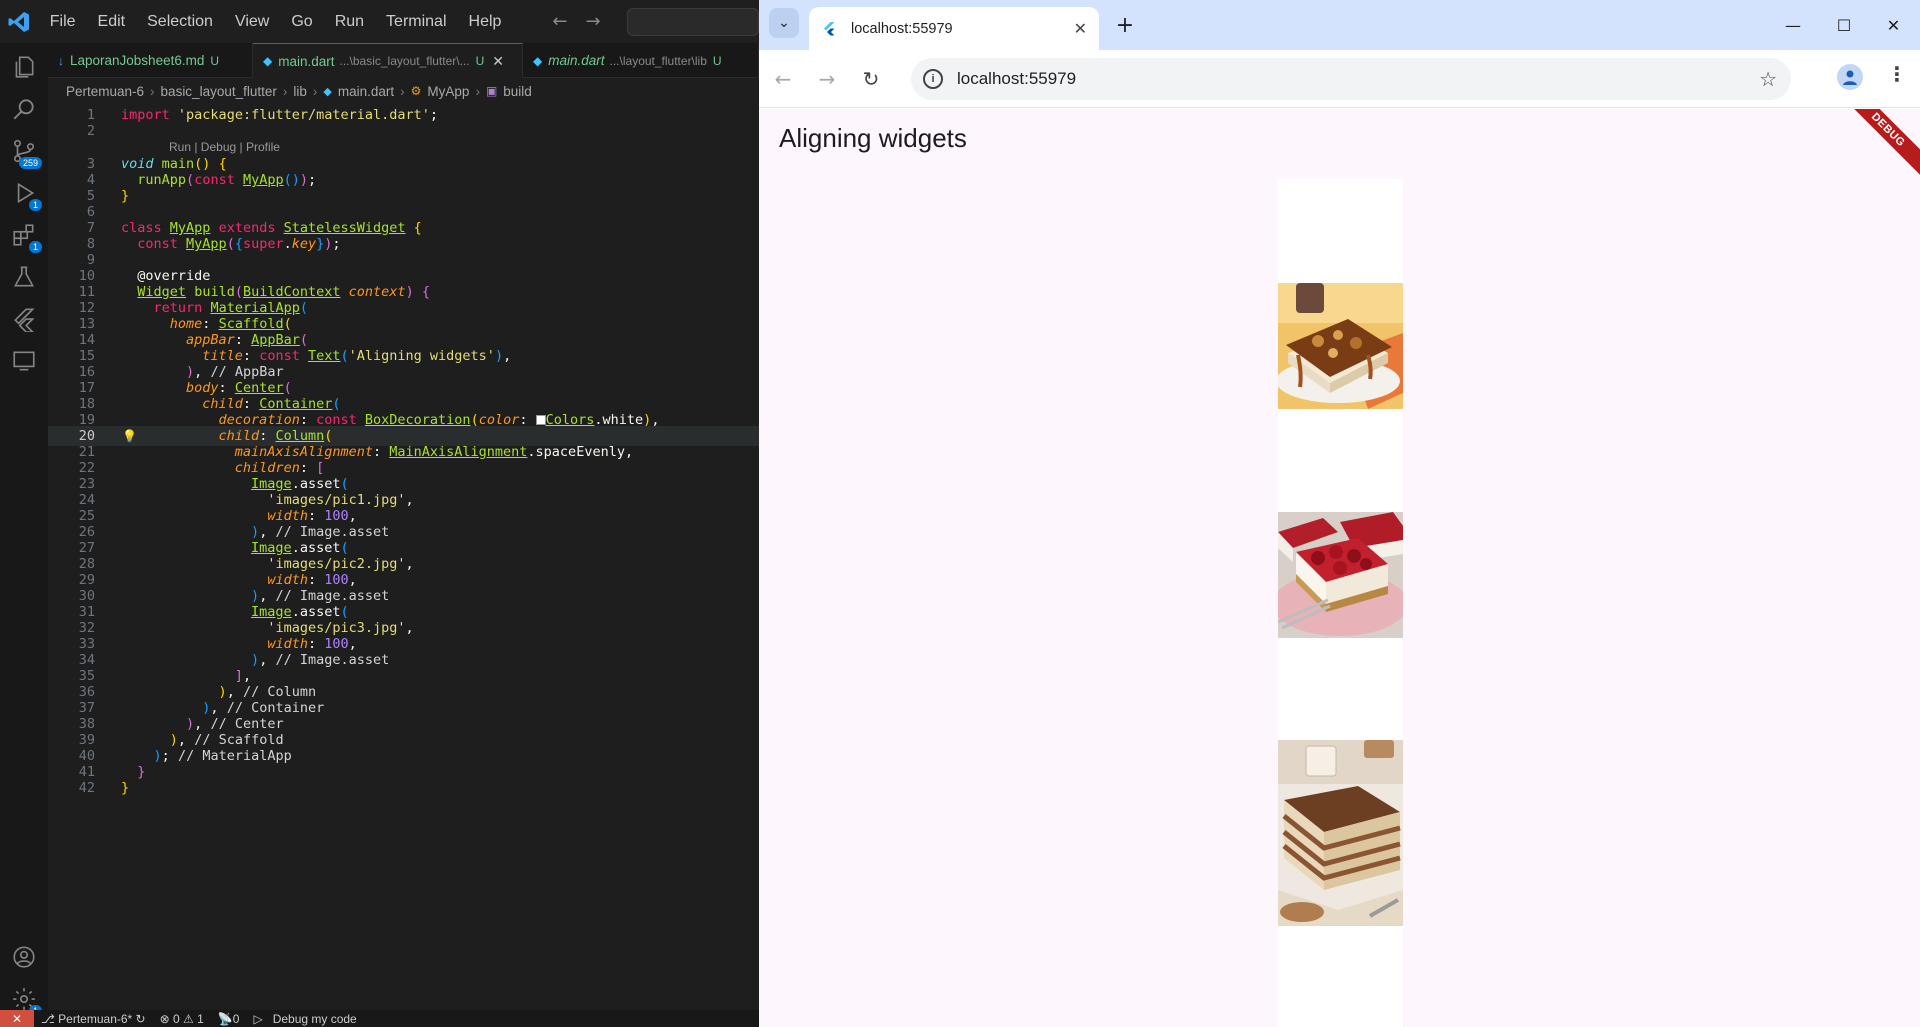  What do you see at coordinates (301, 21) in the screenshot?
I see `menu-go: Go` at bounding box center [301, 21].